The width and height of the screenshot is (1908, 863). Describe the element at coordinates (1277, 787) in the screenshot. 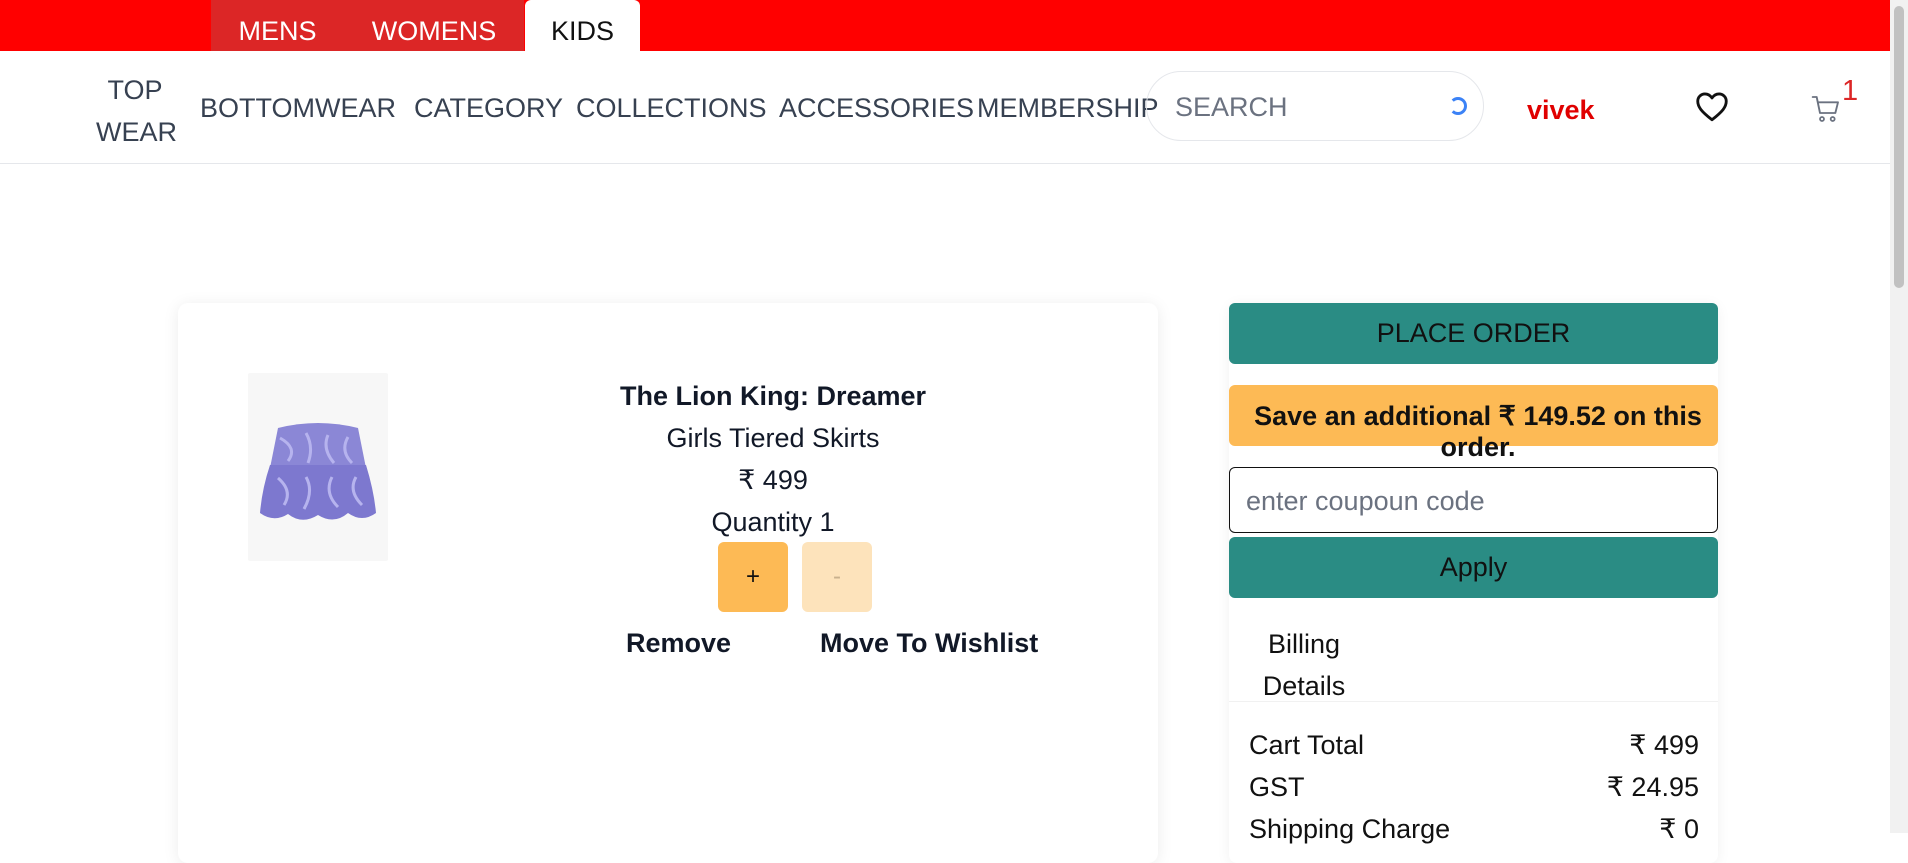

I see `bill-row-label: GST` at that location.